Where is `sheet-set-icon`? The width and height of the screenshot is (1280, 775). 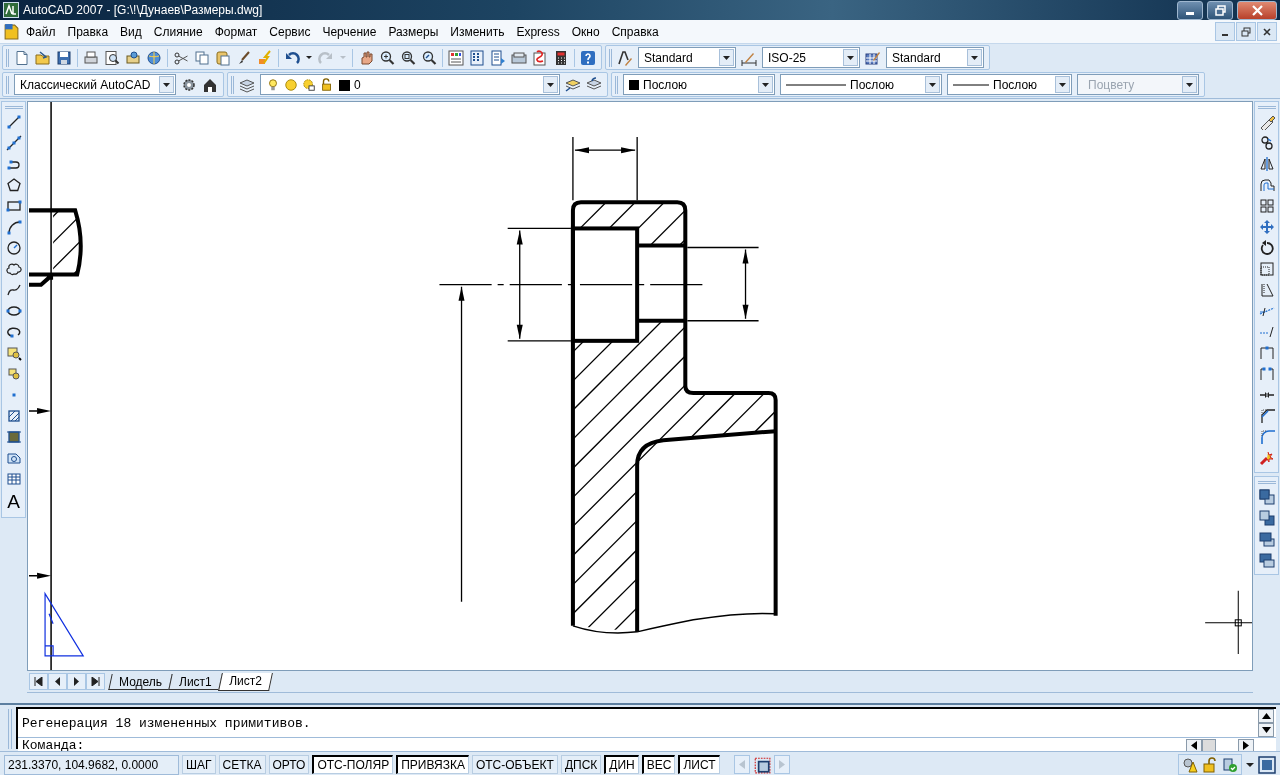
sheet-set-icon is located at coordinates (519, 57).